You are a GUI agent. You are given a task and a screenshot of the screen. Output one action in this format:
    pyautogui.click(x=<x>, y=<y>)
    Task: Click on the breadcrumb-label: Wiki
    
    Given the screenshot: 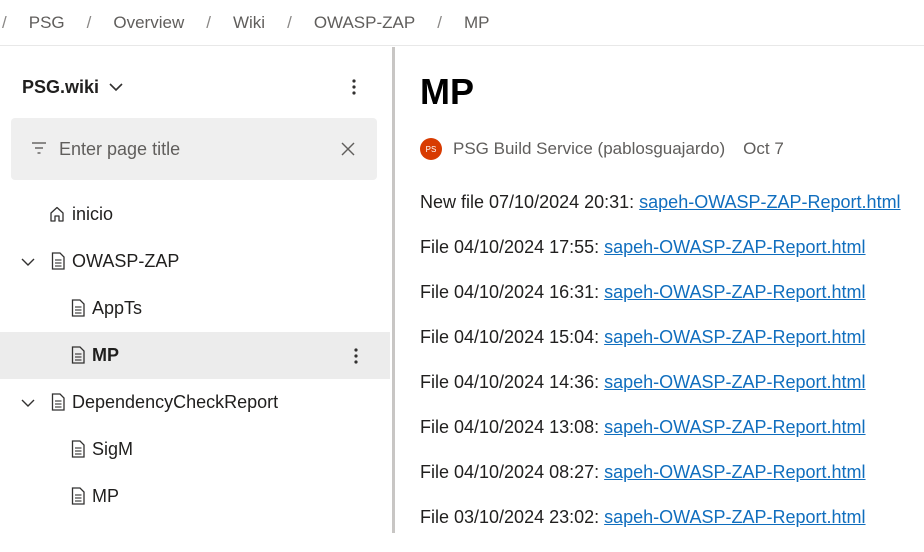 What is the action you would take?
    pyautogui.click(x=249, y=23)
    